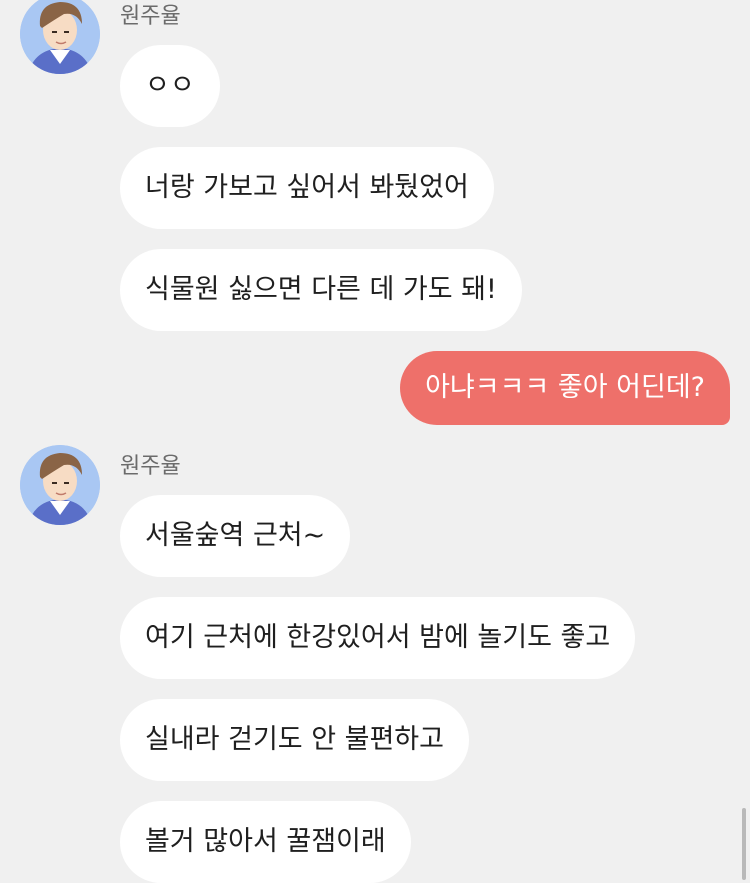 The width and height of the screenshot is (750, 883). I want to click on message-text: 식물원 싫으면 다른 데 가도 돼!, so click(321, 289).